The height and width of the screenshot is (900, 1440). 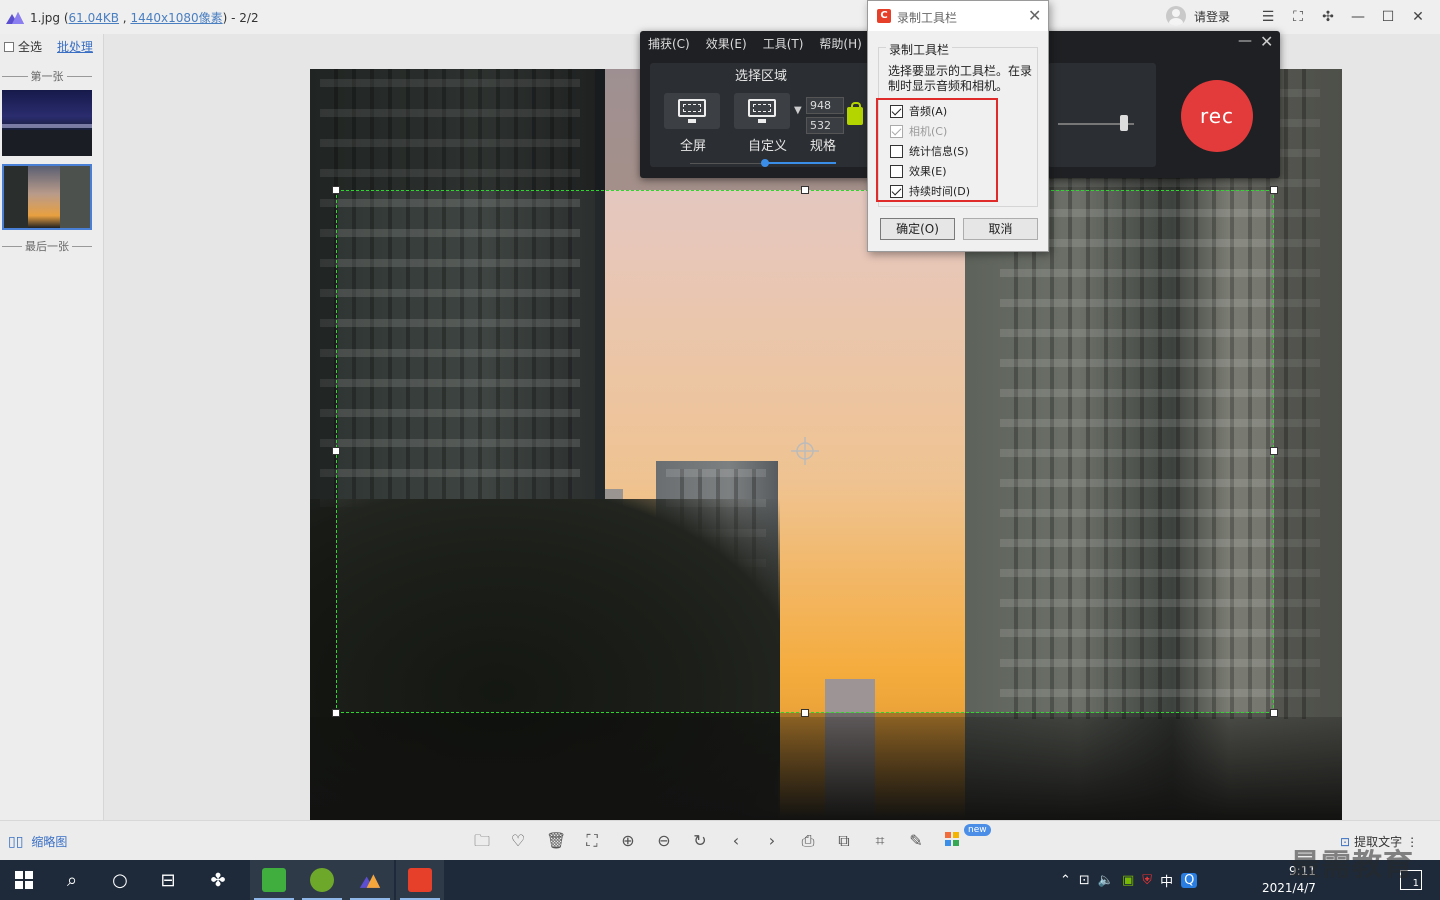 What do you see at coordinates (772, 841) in the screenshot?
I see `next-icon: ›` at bounding box center [772, 841].